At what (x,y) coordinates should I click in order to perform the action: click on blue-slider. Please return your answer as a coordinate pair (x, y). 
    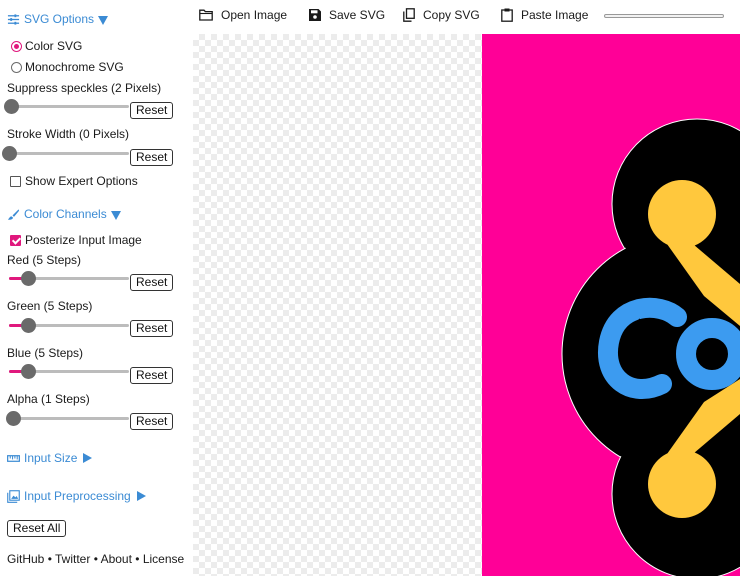
    Looking at the image, I should click on (69, 371).